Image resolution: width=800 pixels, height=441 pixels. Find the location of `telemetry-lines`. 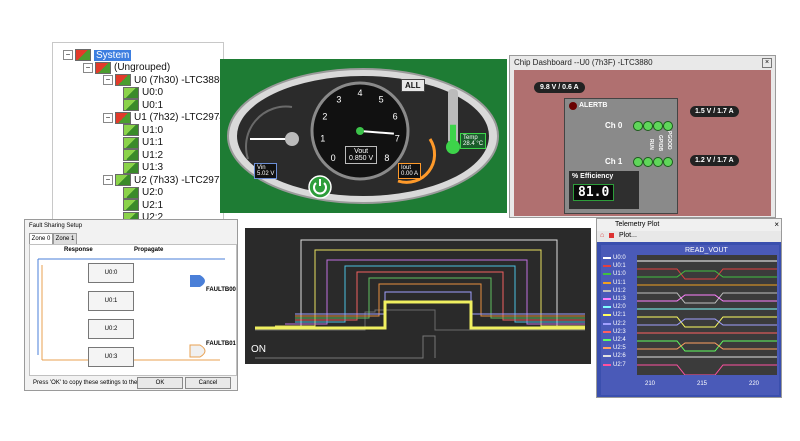

telemetry-lines is located at coordinates (707, 315).